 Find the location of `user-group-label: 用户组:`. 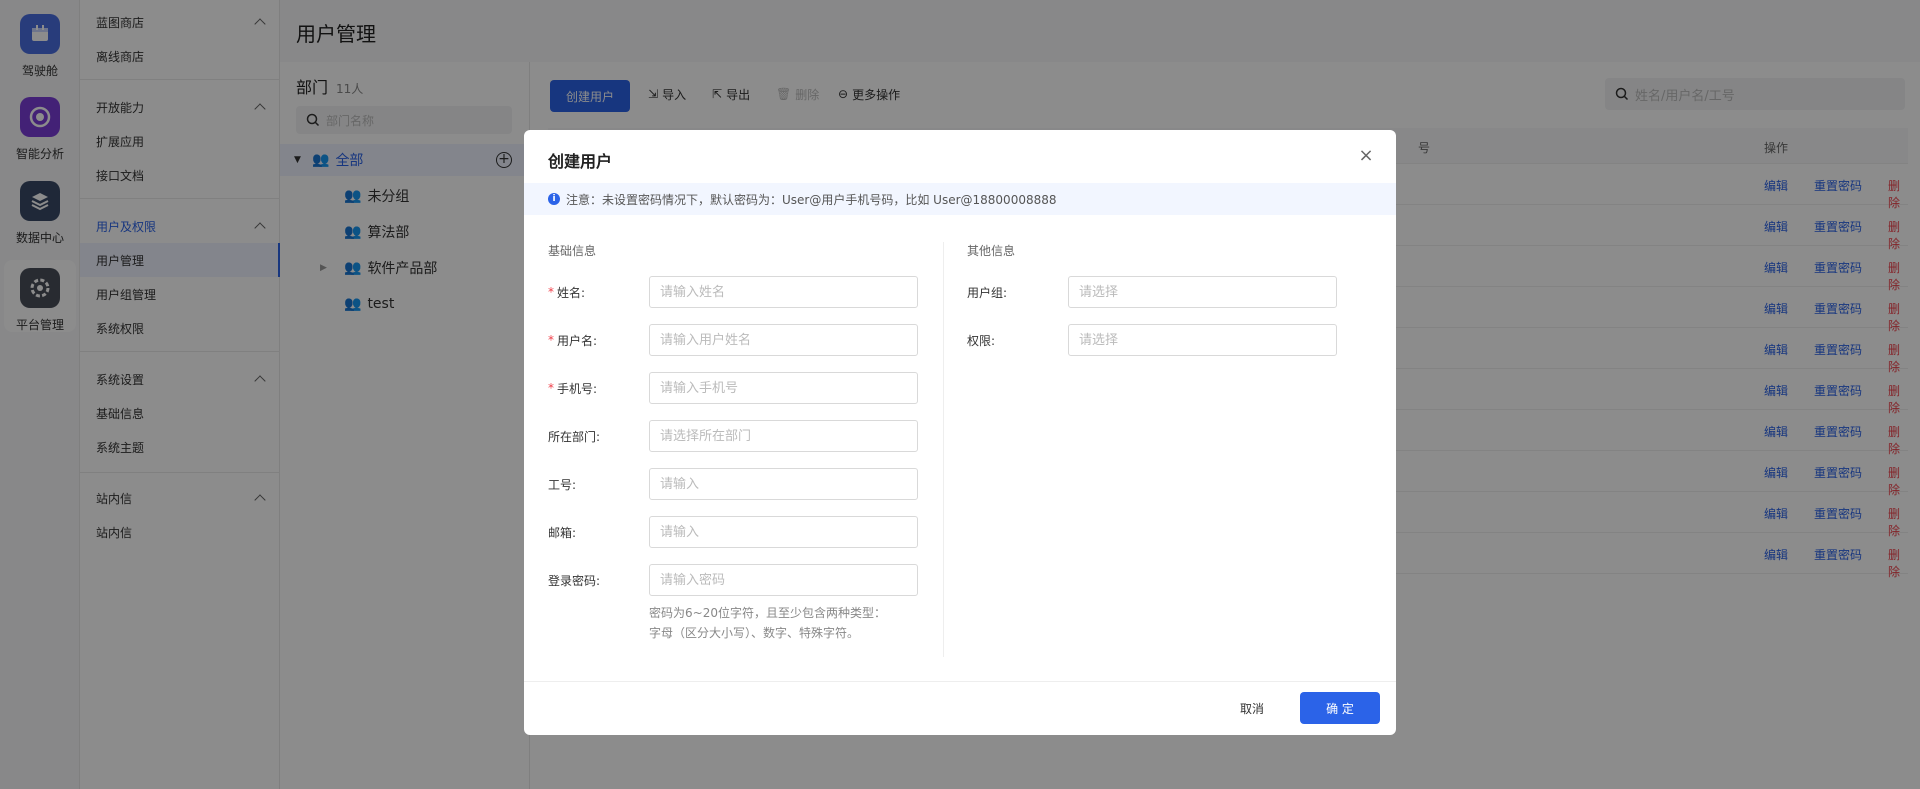

user-group-label: 用户组: is located at coordinates (987, 292).